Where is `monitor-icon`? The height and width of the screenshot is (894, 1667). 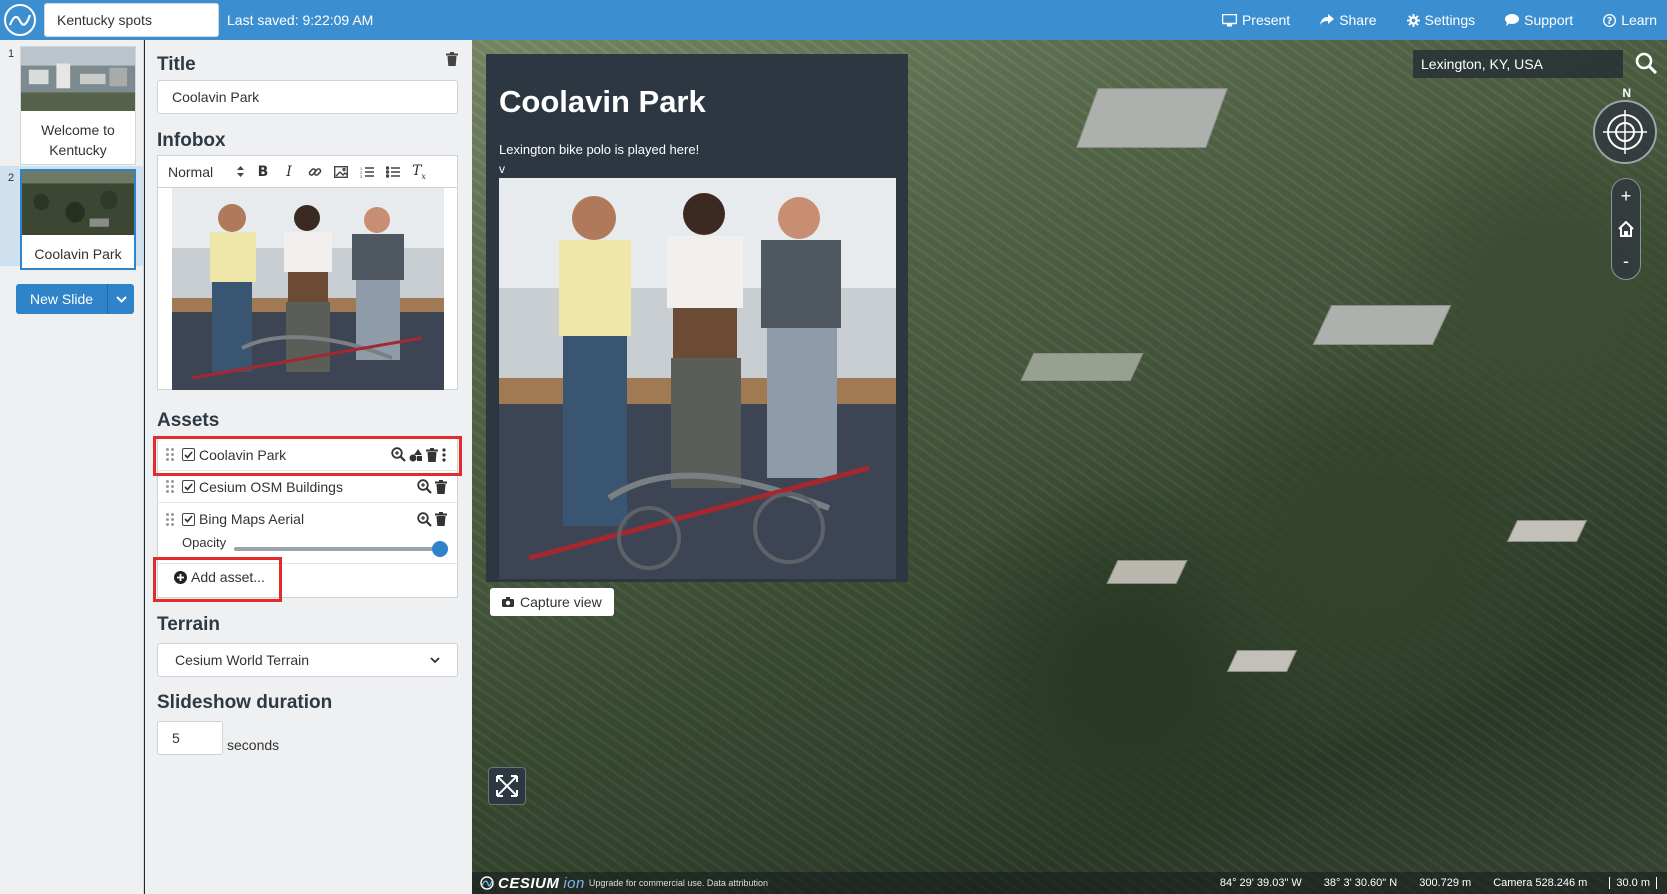
monitor-icon is located at coordinates (1229, 19).